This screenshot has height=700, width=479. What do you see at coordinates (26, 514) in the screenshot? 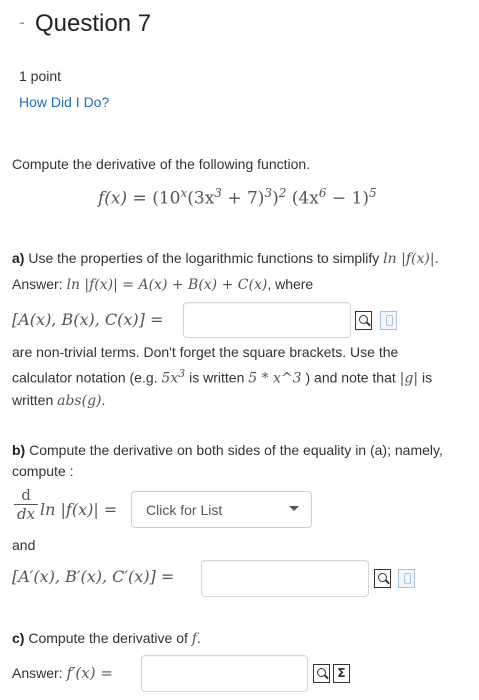
I see `d-denominator: dx` at bounding box center [26, 514].